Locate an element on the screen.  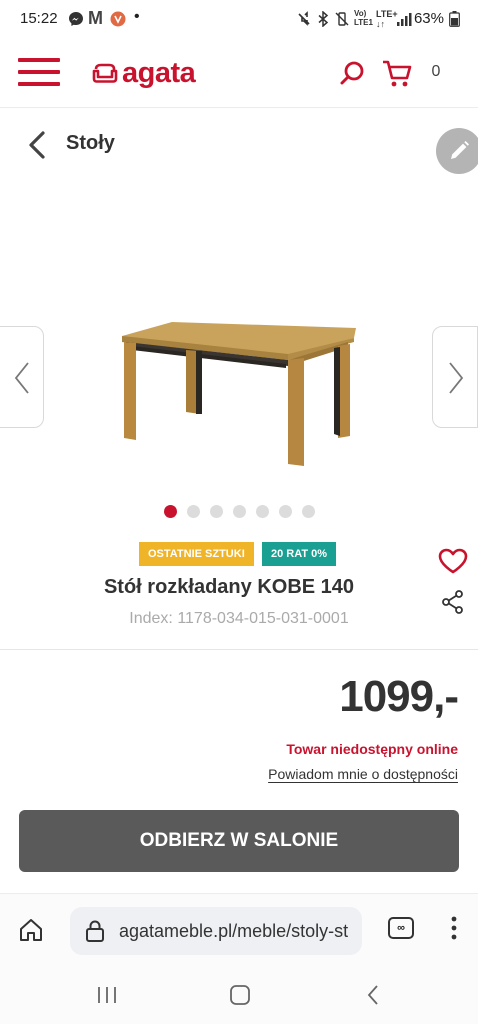
url-text: agatameble.pl/meble/stoly-st is located at coordinates (234, 931).